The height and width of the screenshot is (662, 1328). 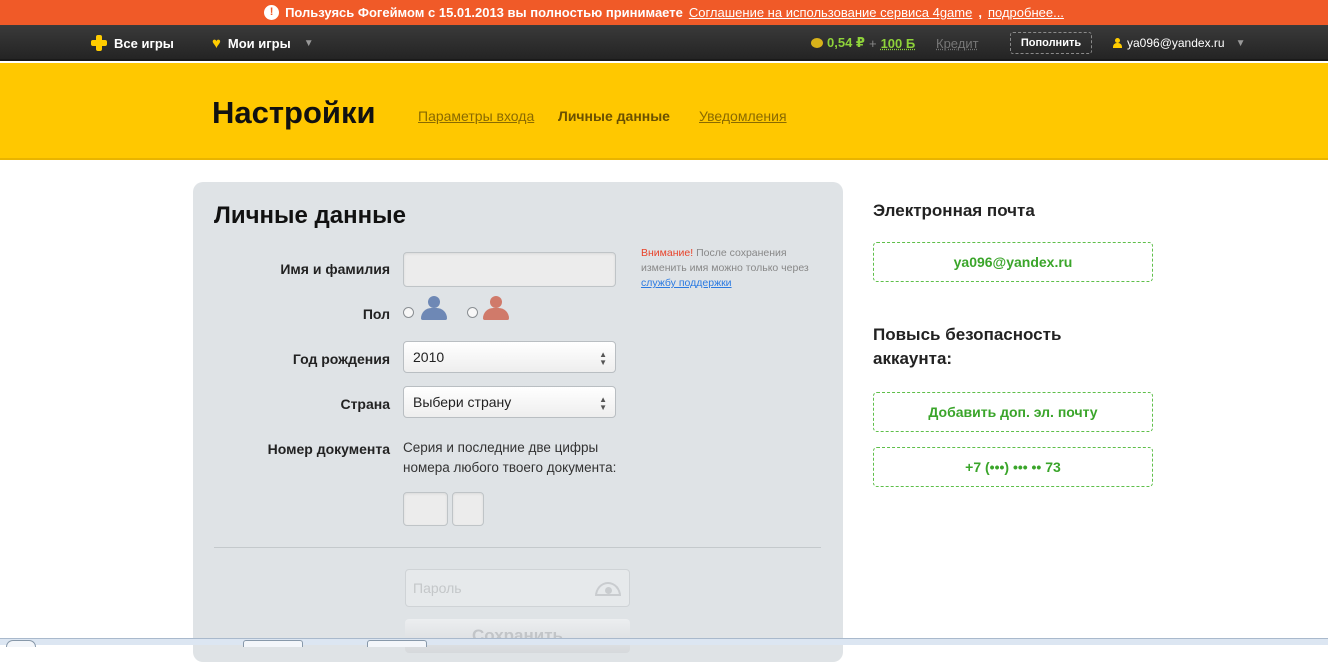 I want to click on plus-sign: +, so click(x=872, y=43).